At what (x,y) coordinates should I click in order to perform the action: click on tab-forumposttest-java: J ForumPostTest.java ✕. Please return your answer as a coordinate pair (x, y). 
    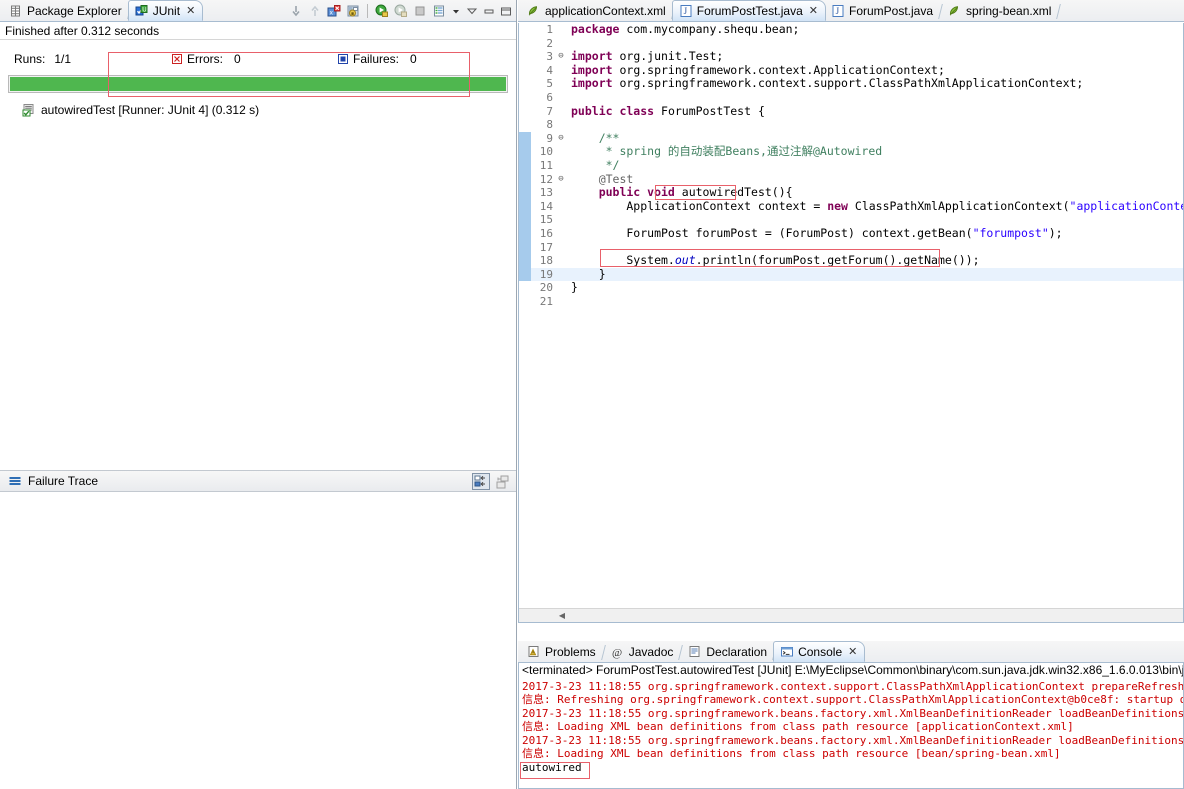
    Looking at the image, I should click on (748, 10).